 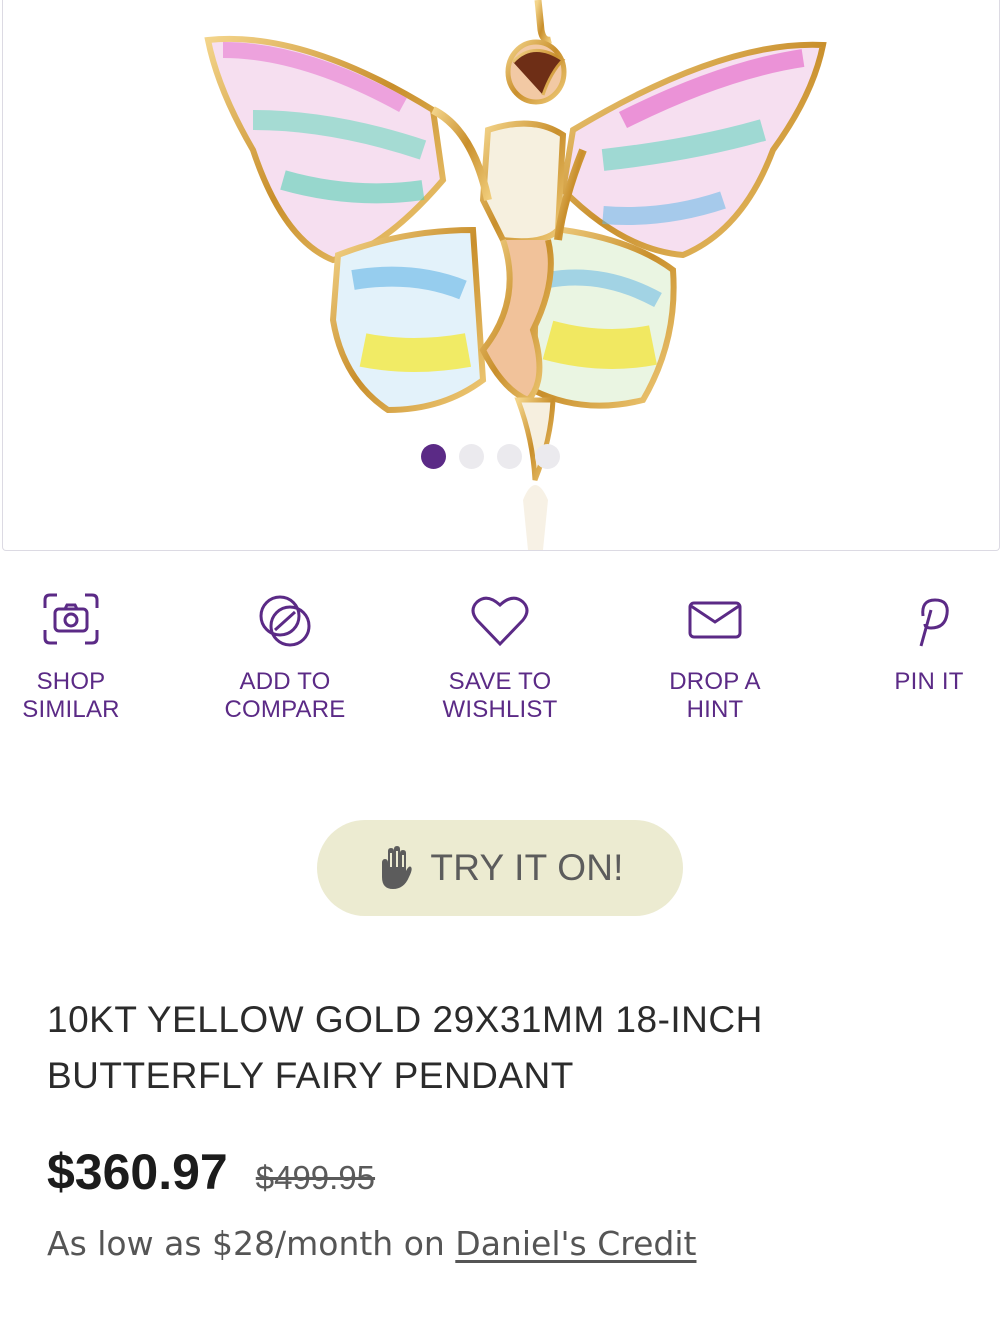 What do you see at coordinates (285, 621) in the screenshot?
I see `compare-circles-icon` at bounding box center [285, 621].